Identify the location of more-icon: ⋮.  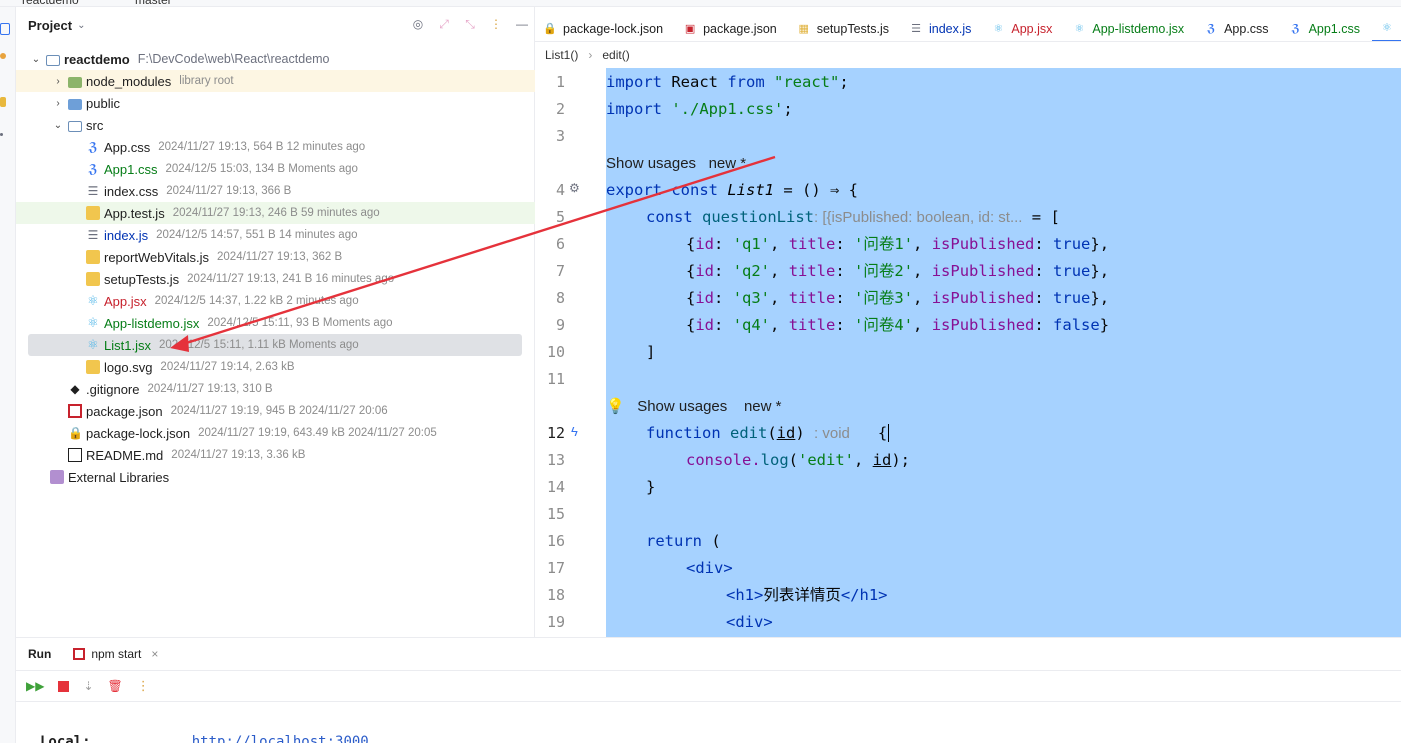
(143, 686).